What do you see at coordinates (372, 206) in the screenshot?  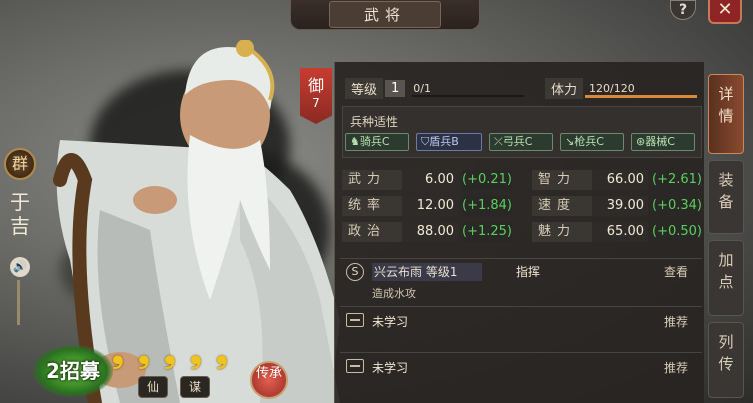 I see `stat-name: 统率` at bounding box center [372, 206].